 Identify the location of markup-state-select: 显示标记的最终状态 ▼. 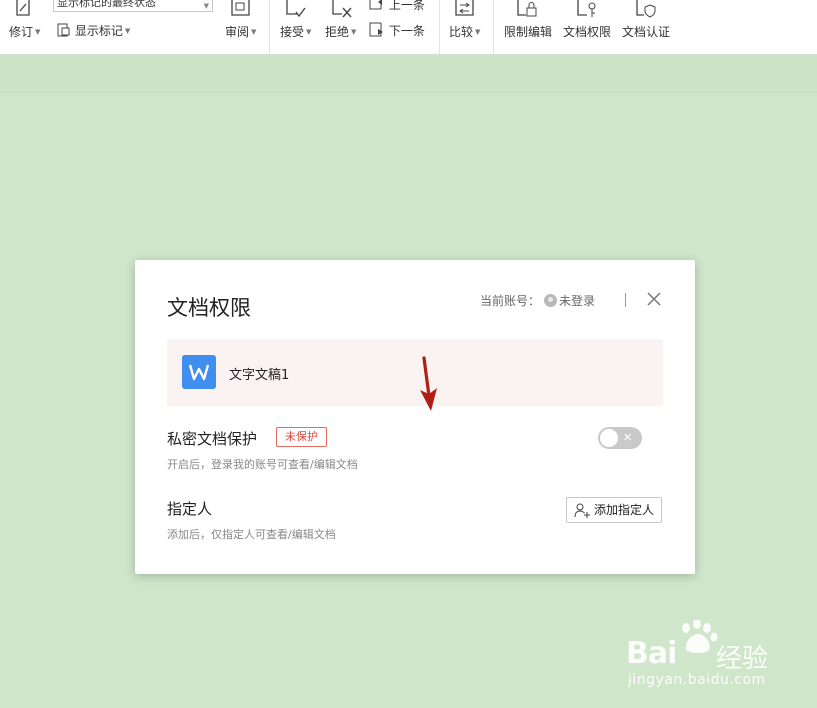
(133, 6).